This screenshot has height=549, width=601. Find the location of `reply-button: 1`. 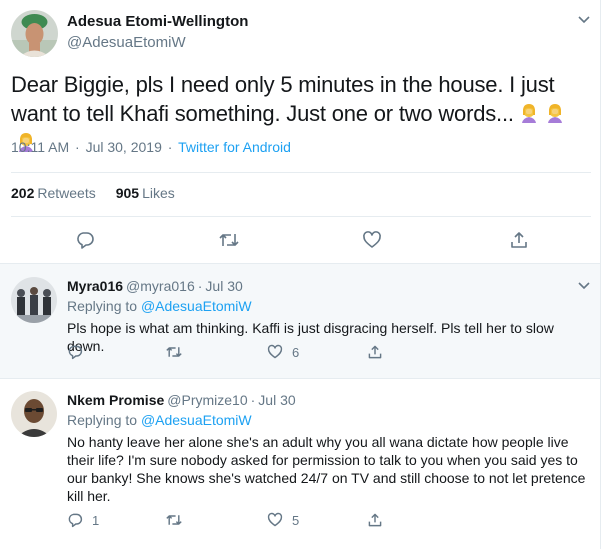

reply-button: 1 is located at coordinates (83, 520).